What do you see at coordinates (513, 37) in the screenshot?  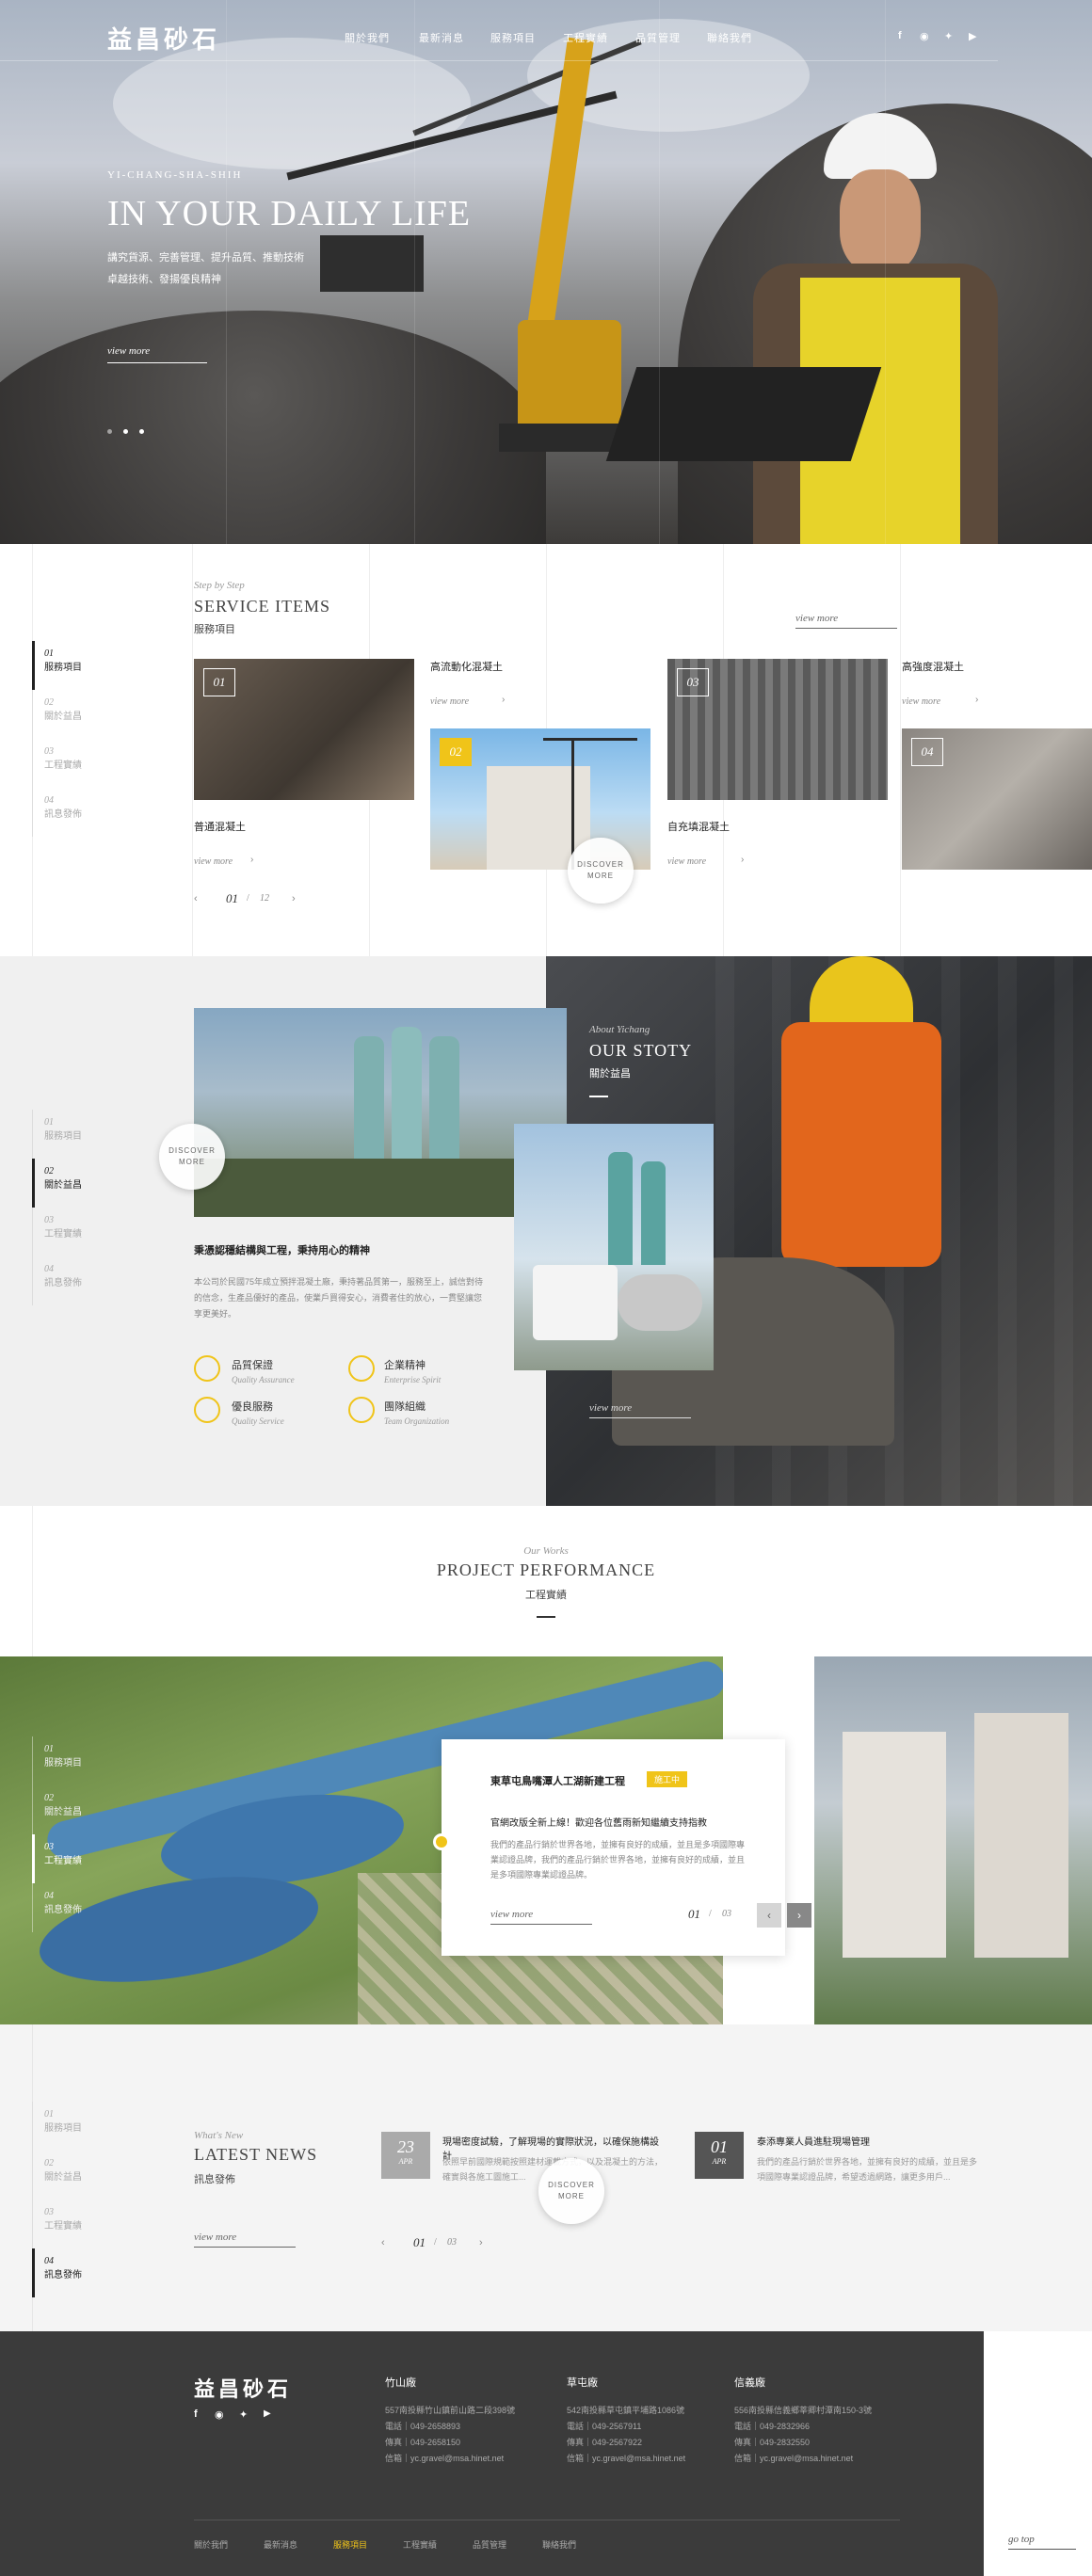 I see `nav-services: 服務項目` at bounding box center [513, 37].